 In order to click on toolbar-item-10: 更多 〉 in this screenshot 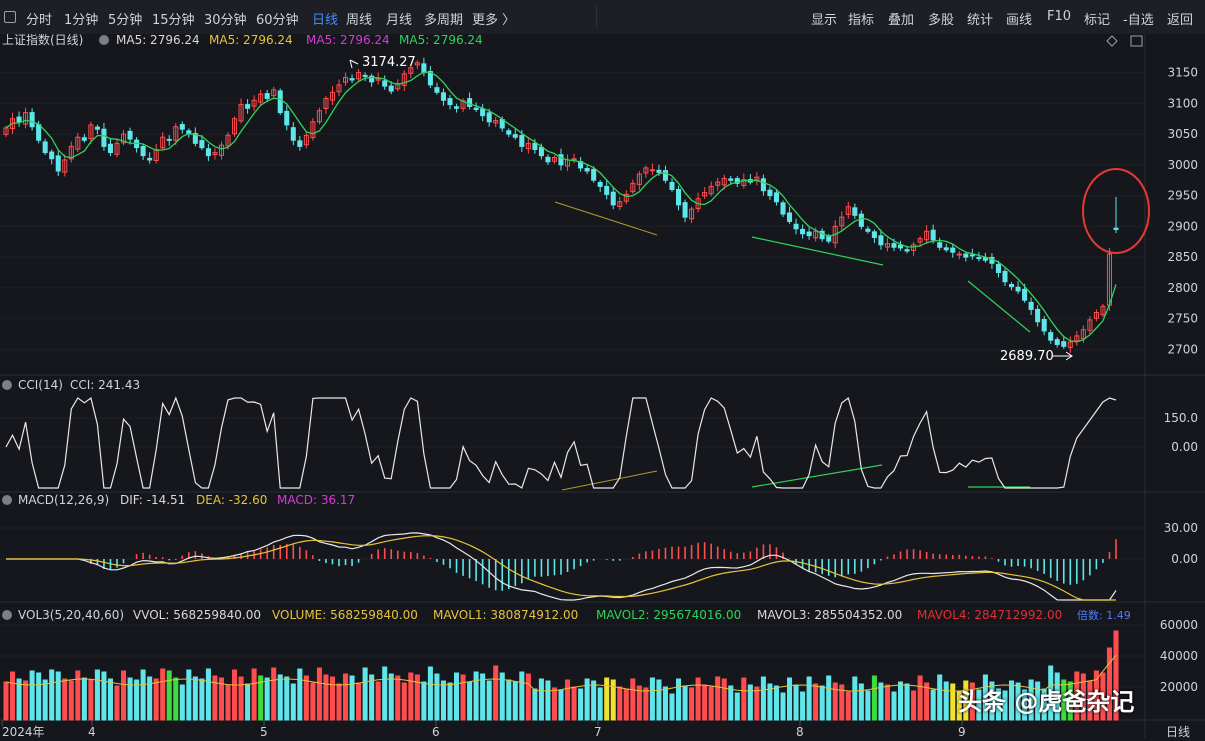, I will do `click(493, 18)`.